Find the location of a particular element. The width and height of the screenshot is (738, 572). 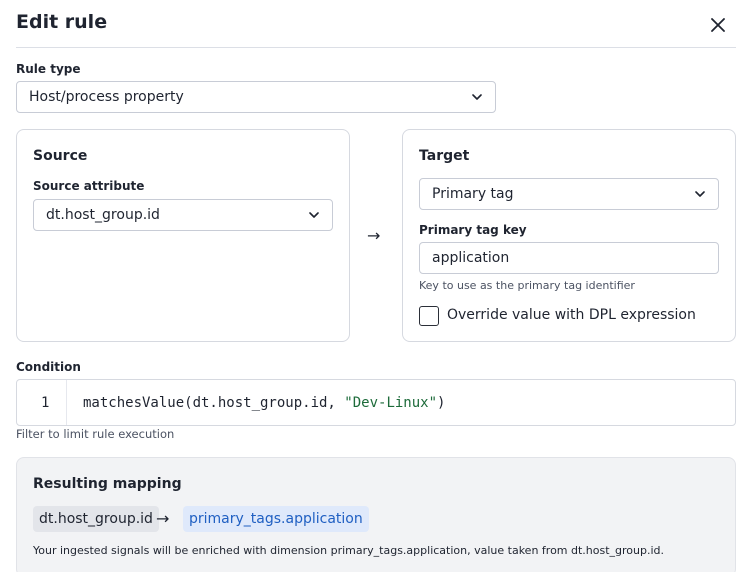

code-function: matchesValue(dt.host_group.id, is located at coordinates (214, 403).